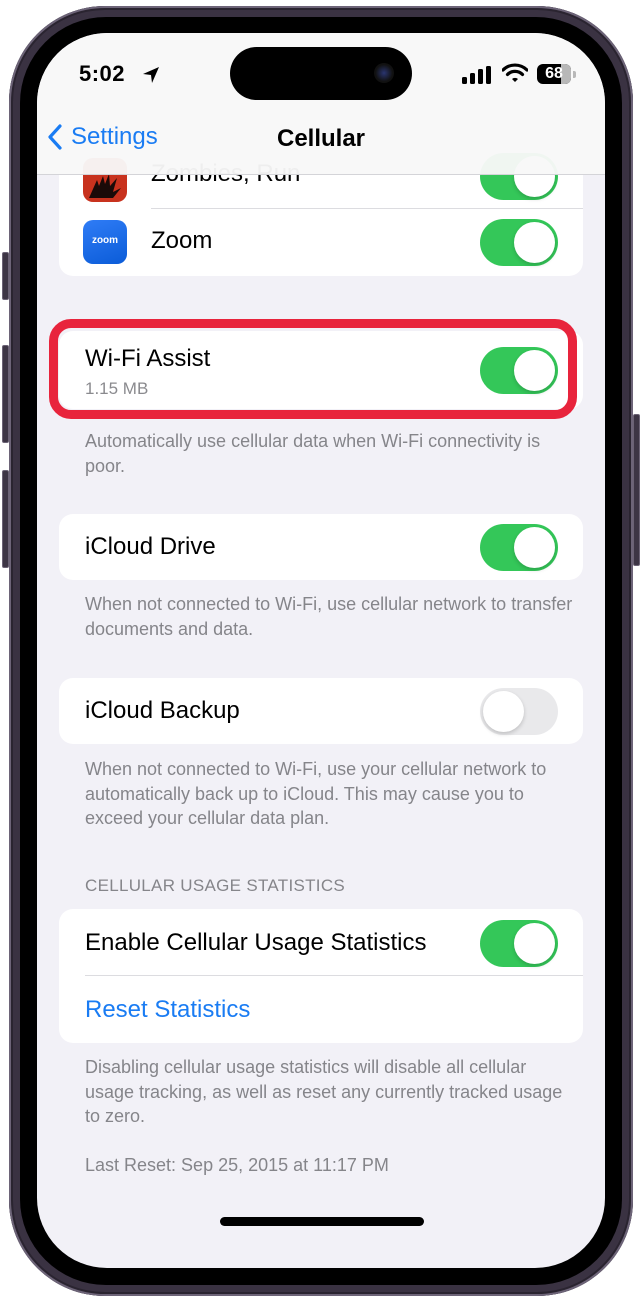 Image resolution: width=642 pixels, height=1301 pixels. I want to click on icloud-backup-group: iCloud Backup, so click(321, 711).